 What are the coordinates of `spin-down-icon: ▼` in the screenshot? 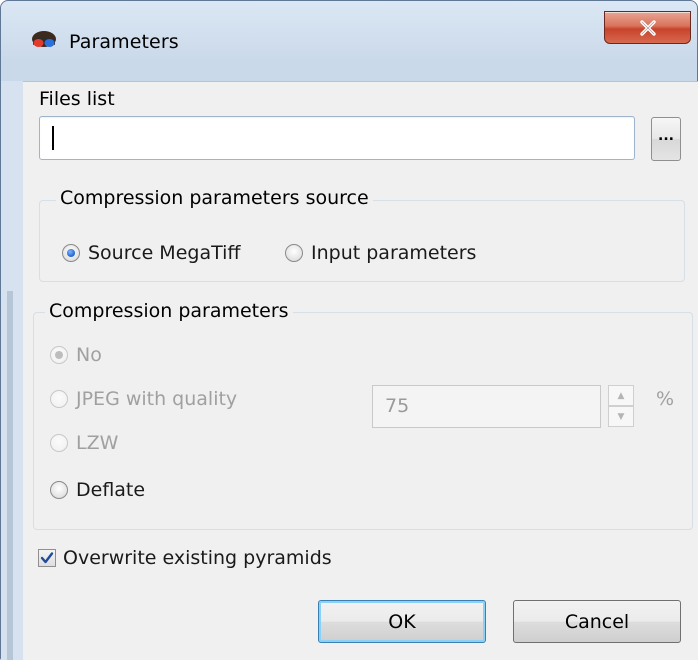 It's located at (621, 416).